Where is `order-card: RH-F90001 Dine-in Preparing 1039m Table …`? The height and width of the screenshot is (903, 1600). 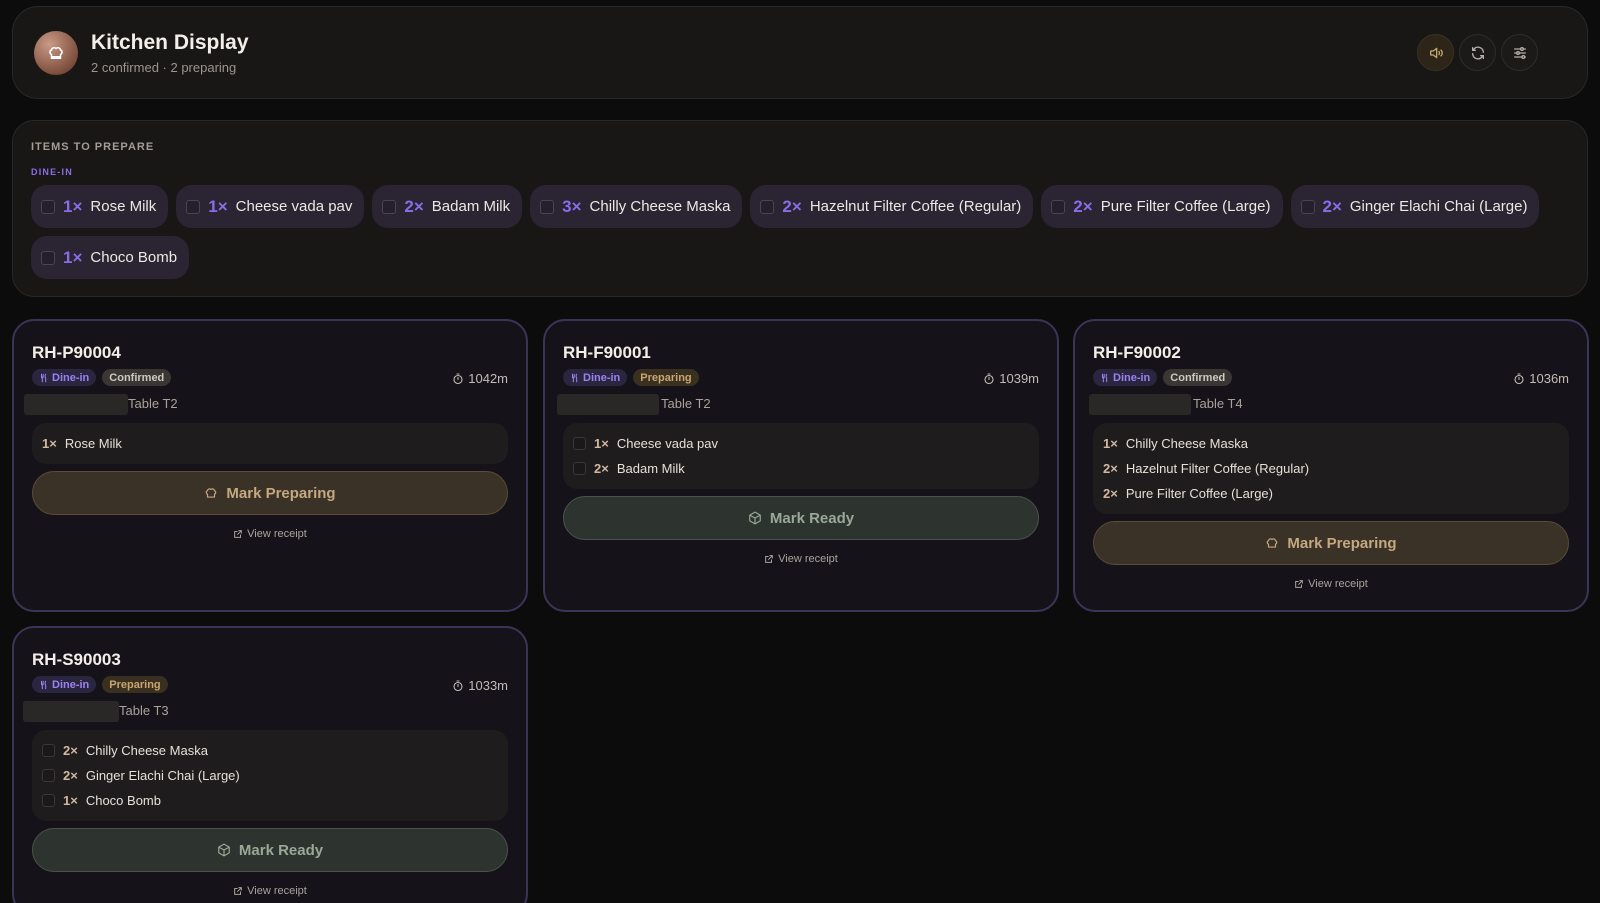 order-card: RH-F90001 Dine-in Preparing 1039m Table … is located at coordinates (801, 465).